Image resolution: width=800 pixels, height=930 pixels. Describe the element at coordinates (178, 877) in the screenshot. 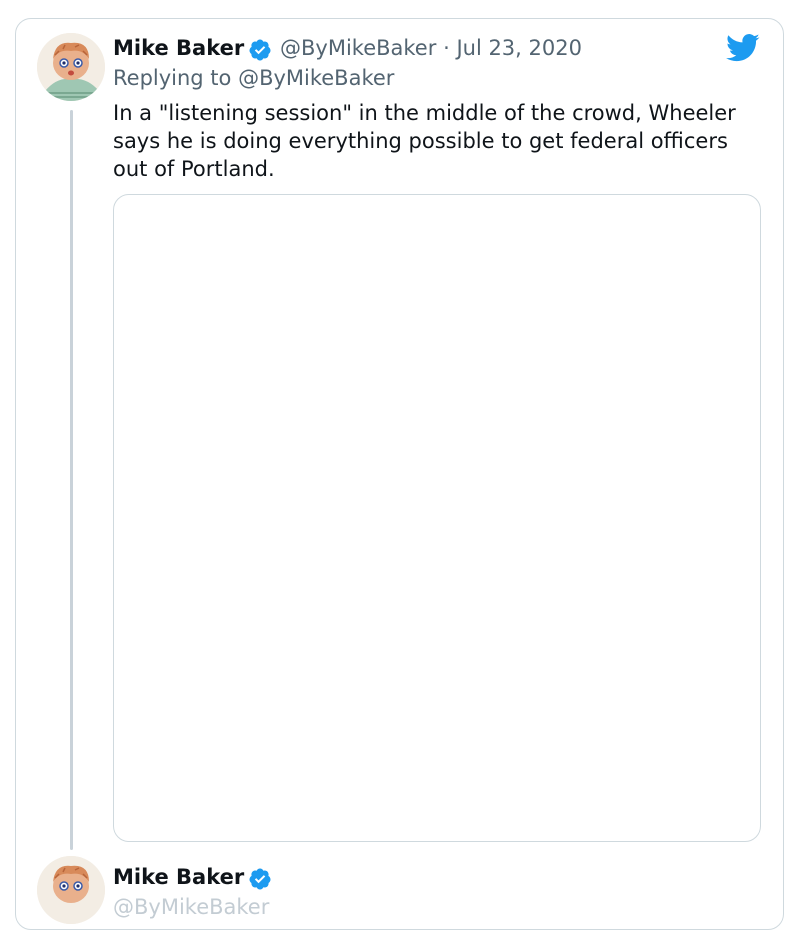

I see `next-author-name: Mike Baker` at that location.